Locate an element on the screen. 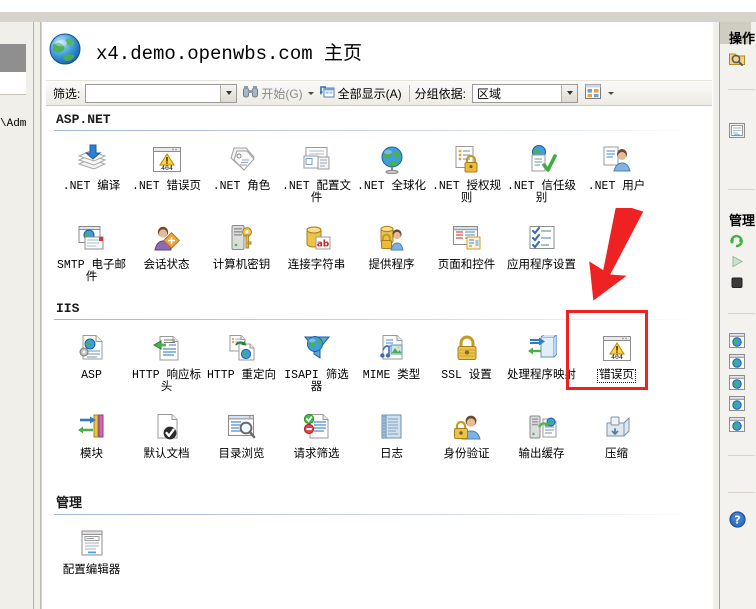  tile-label: SSL 设置 is located at coordinates (466, 375).